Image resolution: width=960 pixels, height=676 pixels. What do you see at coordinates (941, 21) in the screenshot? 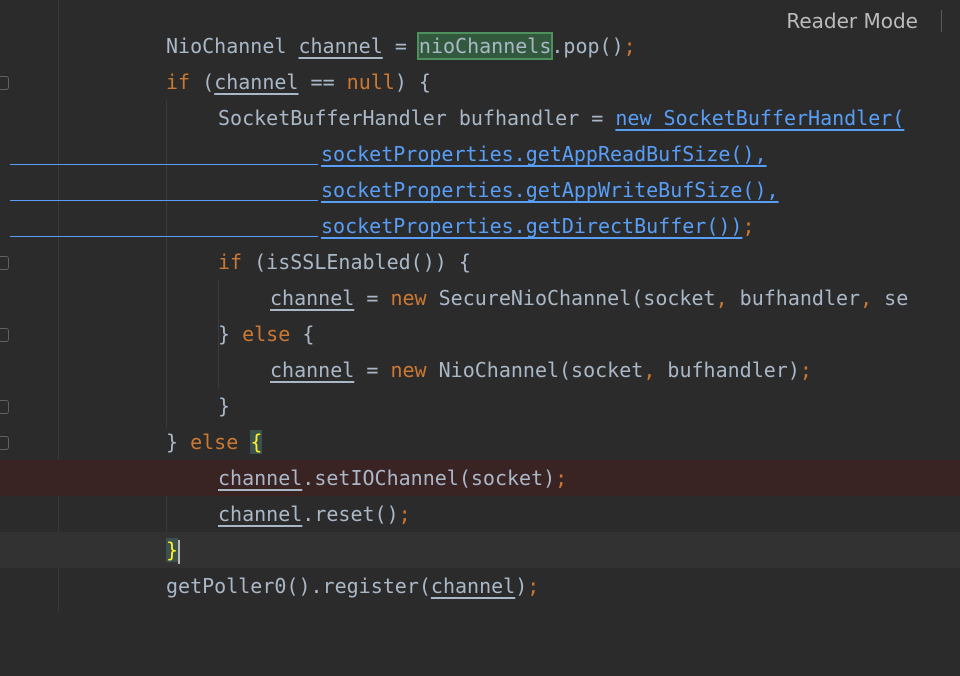
I see `toolbar-separator` at bounding box center [941, 21].